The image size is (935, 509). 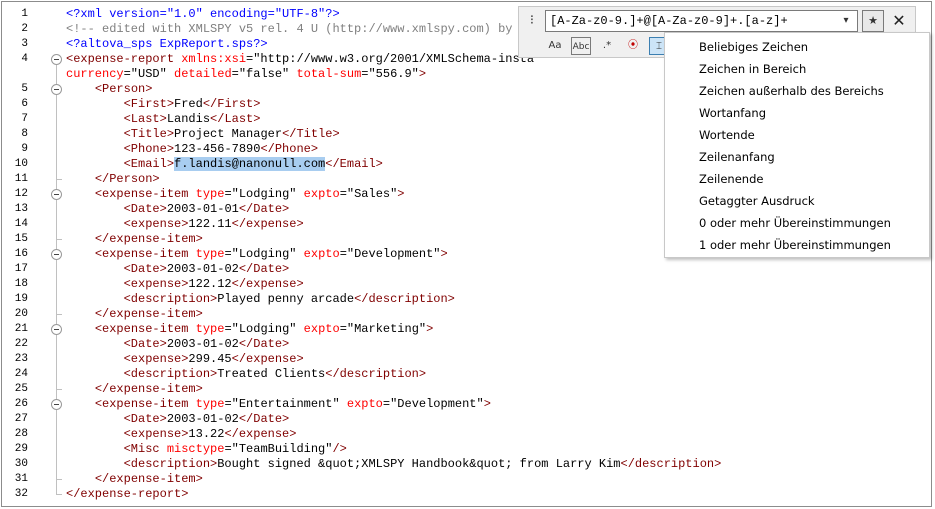 What do you see at coordinates (791, 91) in the screenshot?
I see `menu-item-char-not-in-range: Zeichen außerhalb des Bereichs` at bounding box center [791, 91].